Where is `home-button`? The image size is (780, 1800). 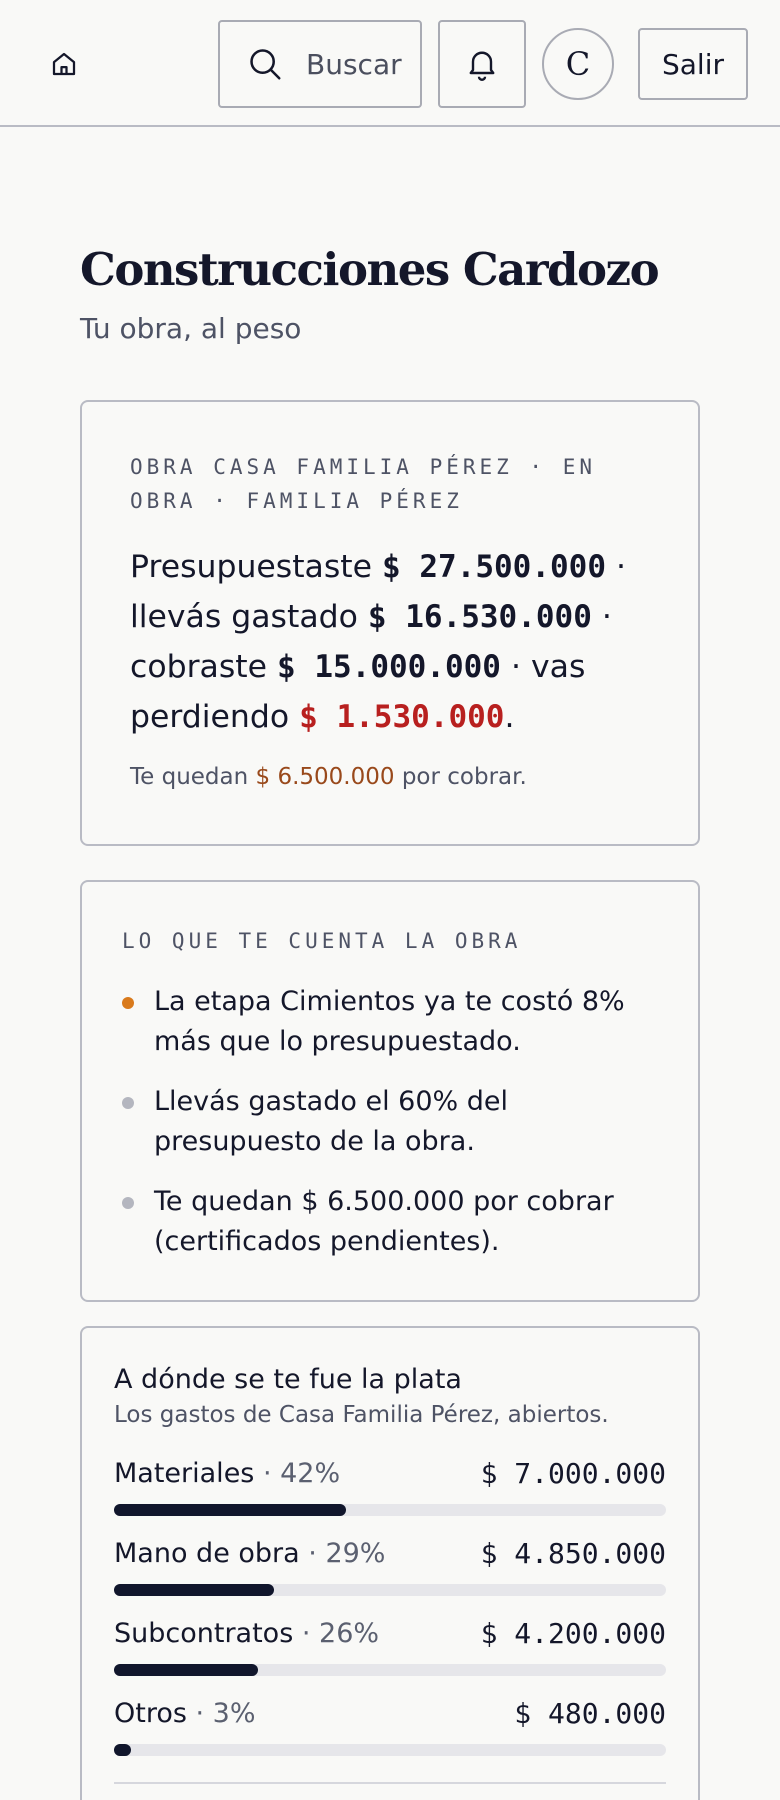
home-button is located at coordinates (64, 64).